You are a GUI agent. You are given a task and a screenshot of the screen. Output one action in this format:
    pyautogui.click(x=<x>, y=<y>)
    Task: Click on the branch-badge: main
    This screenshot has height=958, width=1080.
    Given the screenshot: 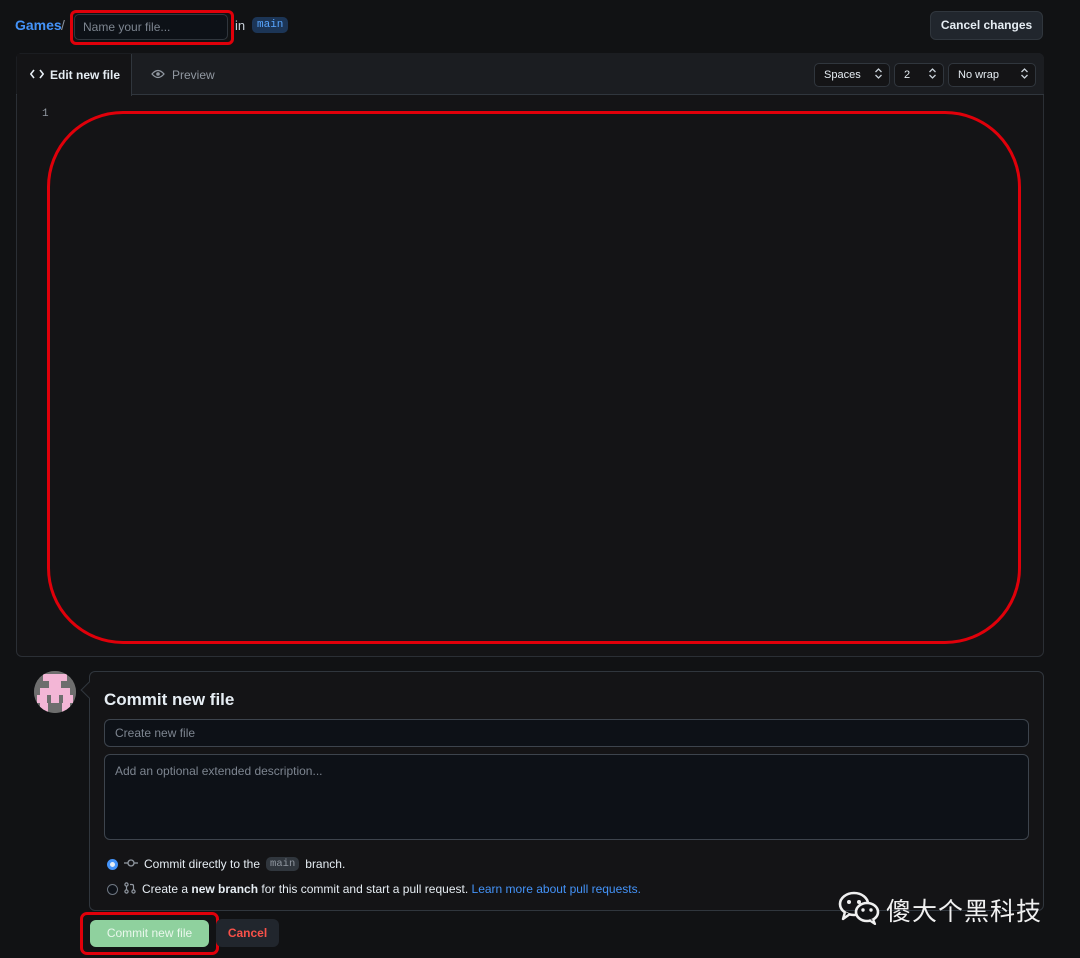 What is the action you would take?
    pyautogui.click(x=270, y=25)
    